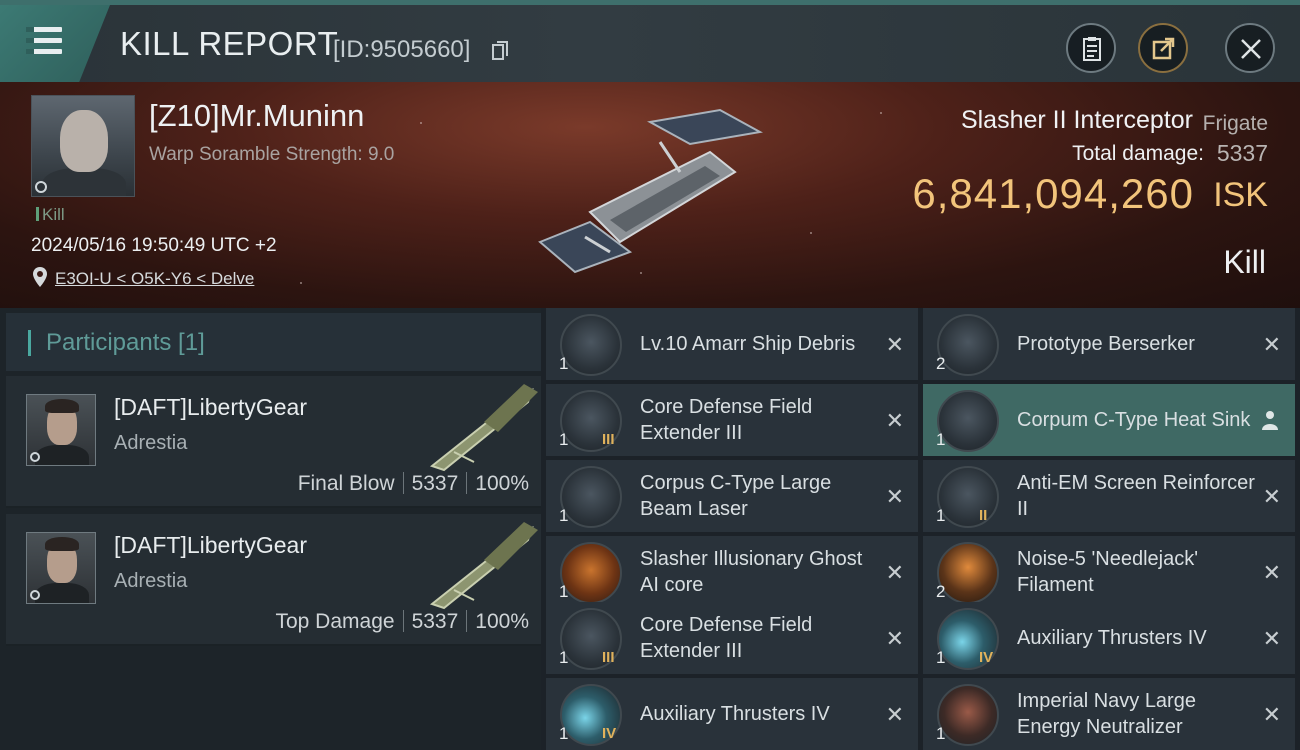 The image size is (1300, 750). I want to click on copy-icon, so click(500, 51).